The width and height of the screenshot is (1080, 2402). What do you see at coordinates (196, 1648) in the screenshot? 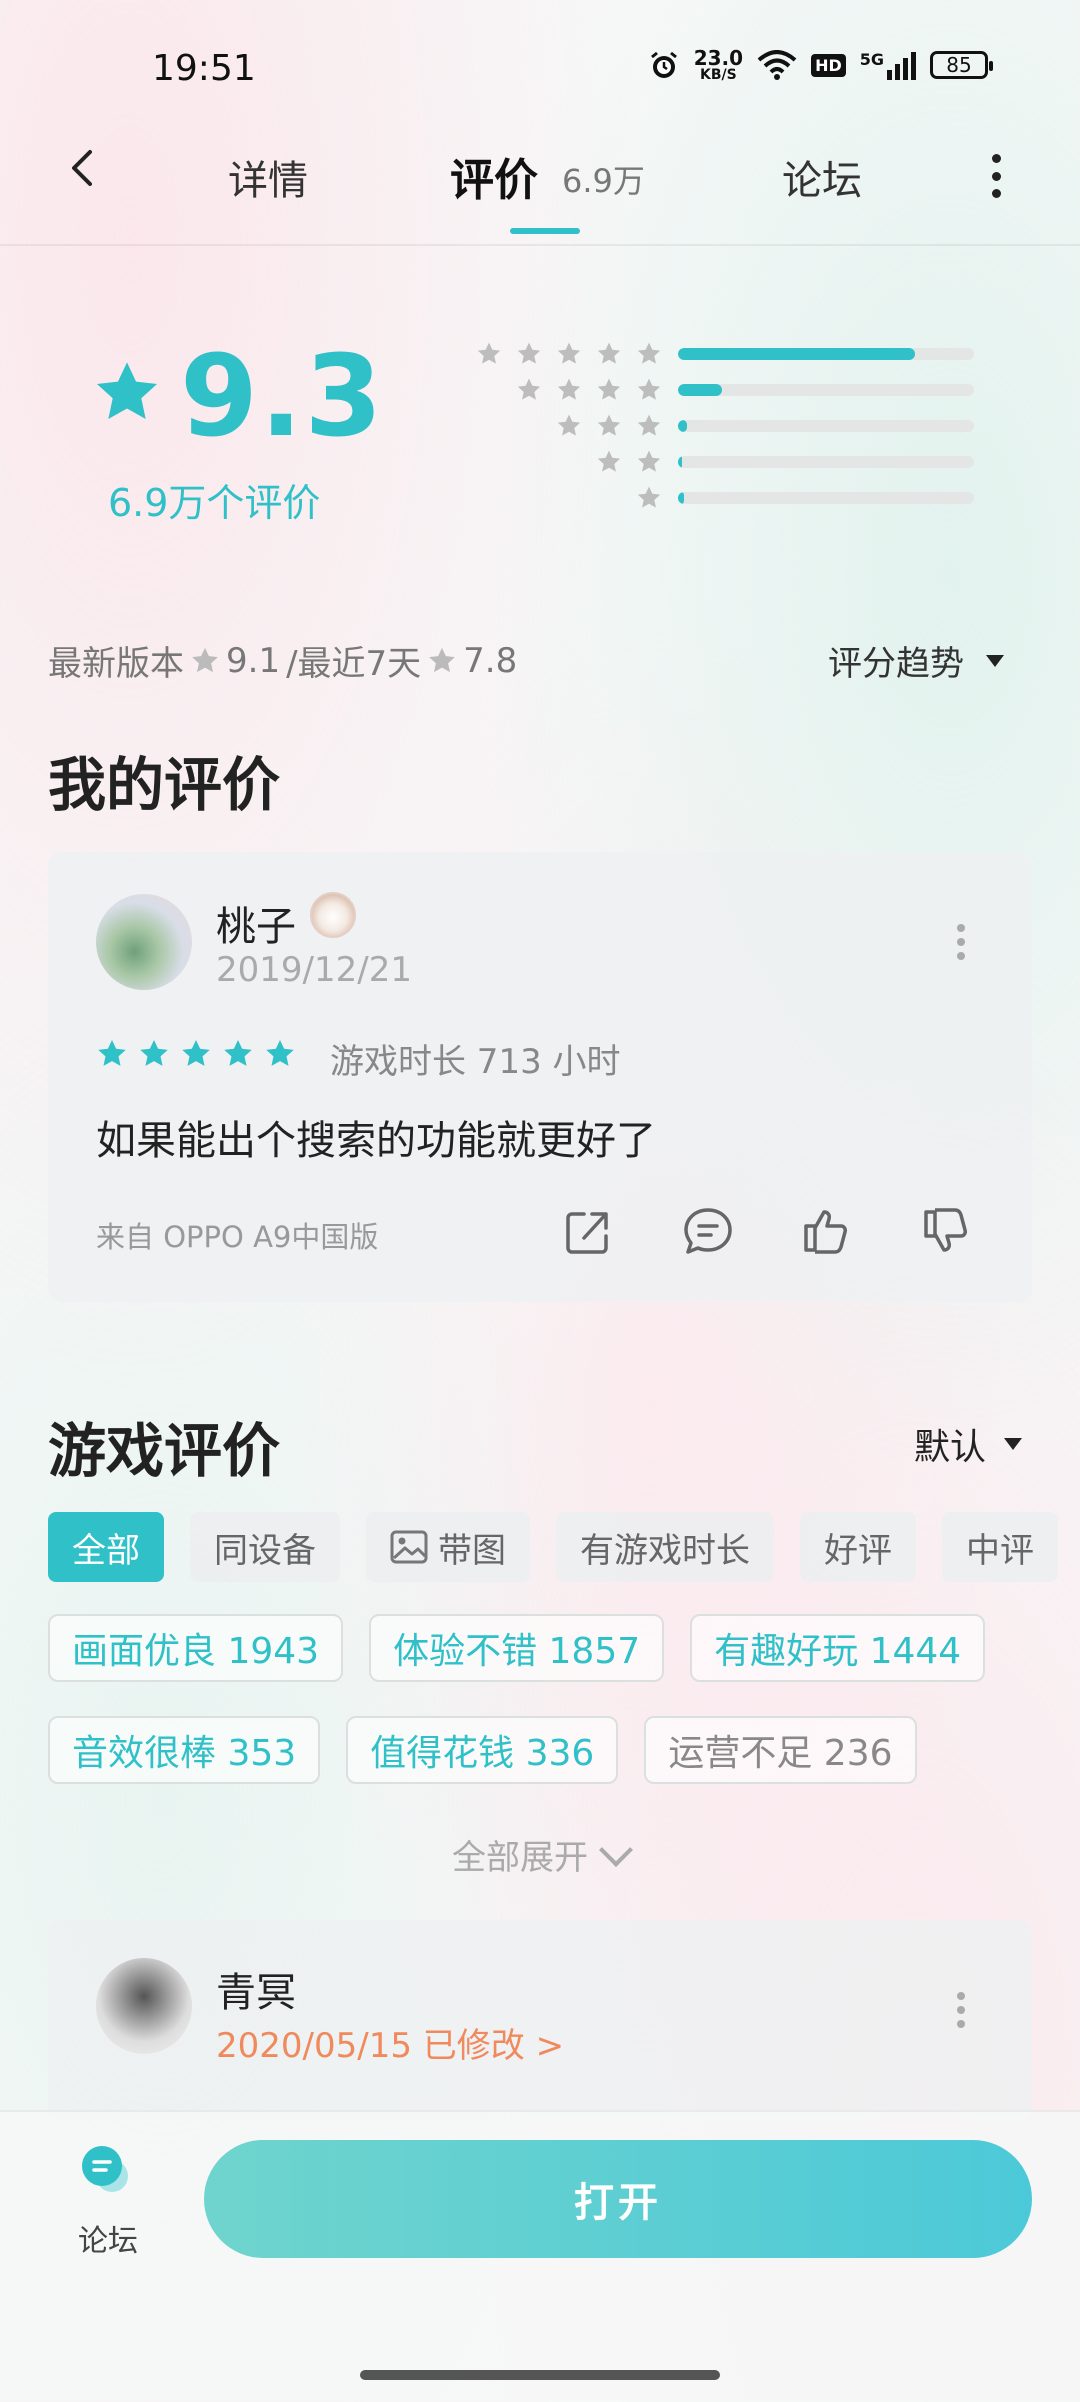
I see `tag-chip: 画面优良 1943` at bounding box center [196, 1648].